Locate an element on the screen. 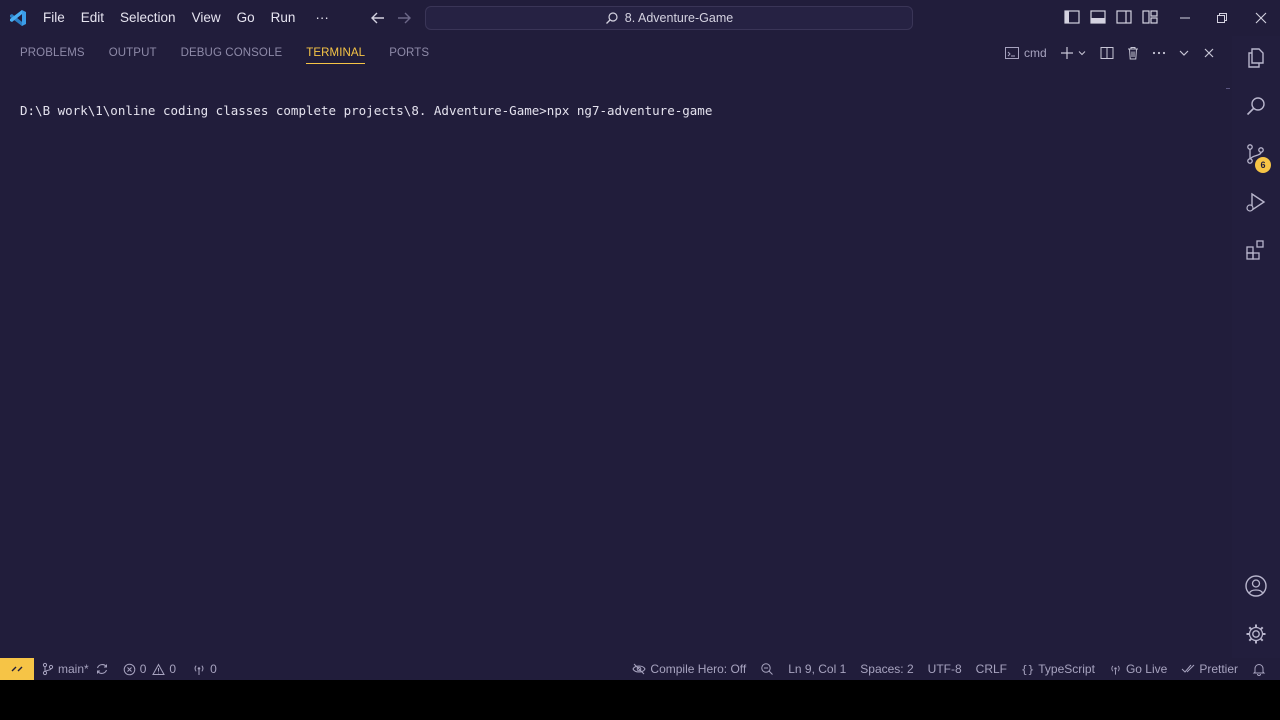  menu-go: Go is located at coordinates (246, 18).